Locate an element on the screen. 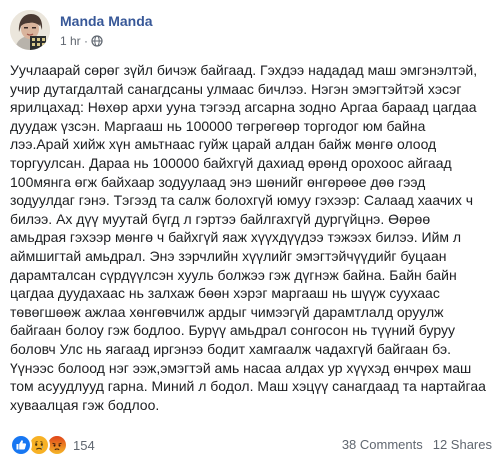 This screenshot has width=502, height=469. post-header: Manda Manda 1 hr · is located at coordinates (250, 32).